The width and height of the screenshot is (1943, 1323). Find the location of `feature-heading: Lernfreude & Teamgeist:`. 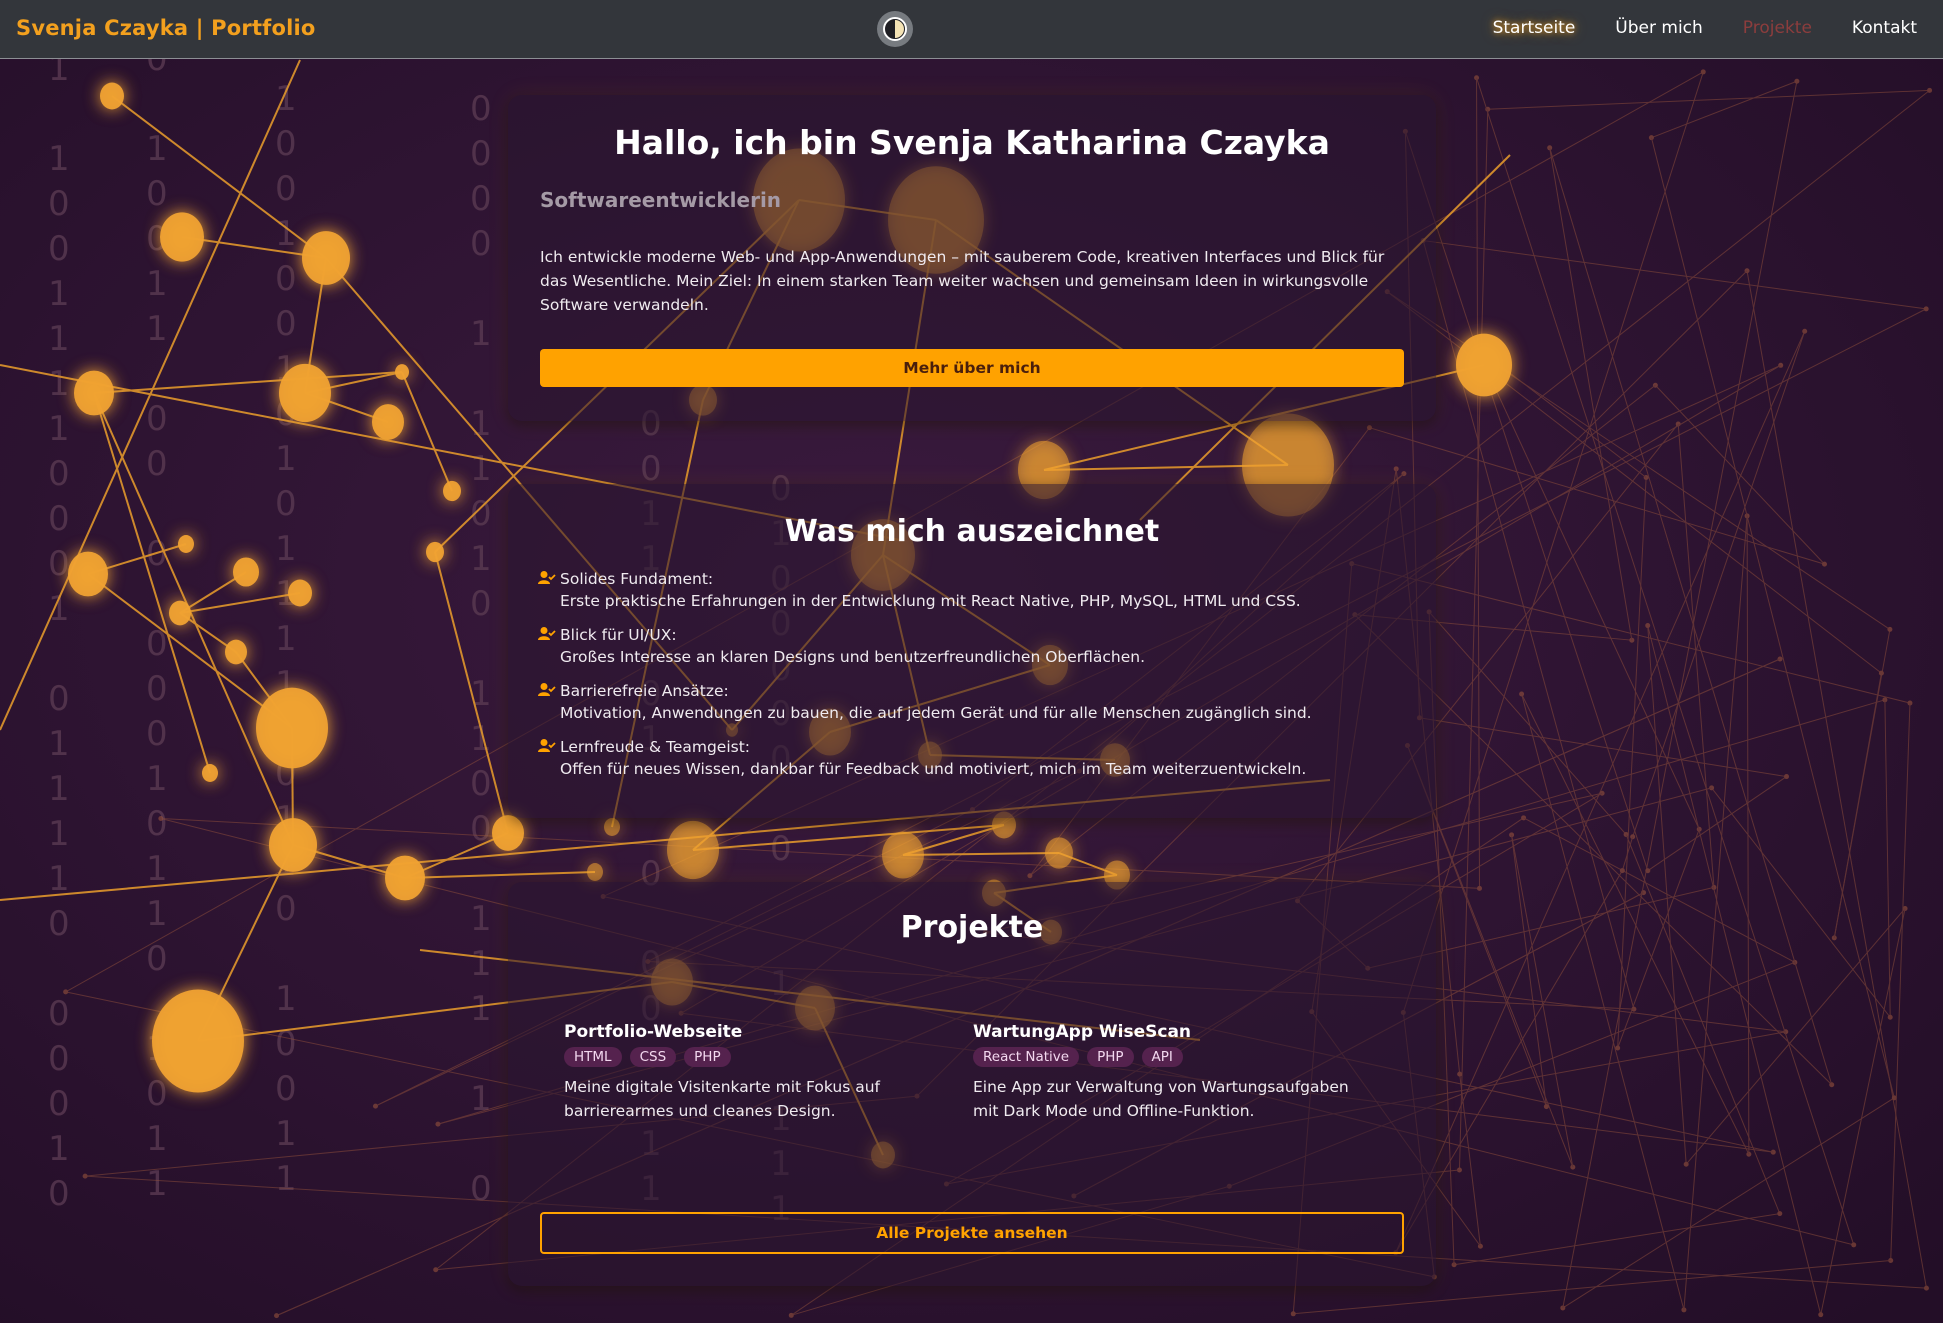

feature-heading: Lernfreude & Teamgeist: is located at coordinates (655, 747).